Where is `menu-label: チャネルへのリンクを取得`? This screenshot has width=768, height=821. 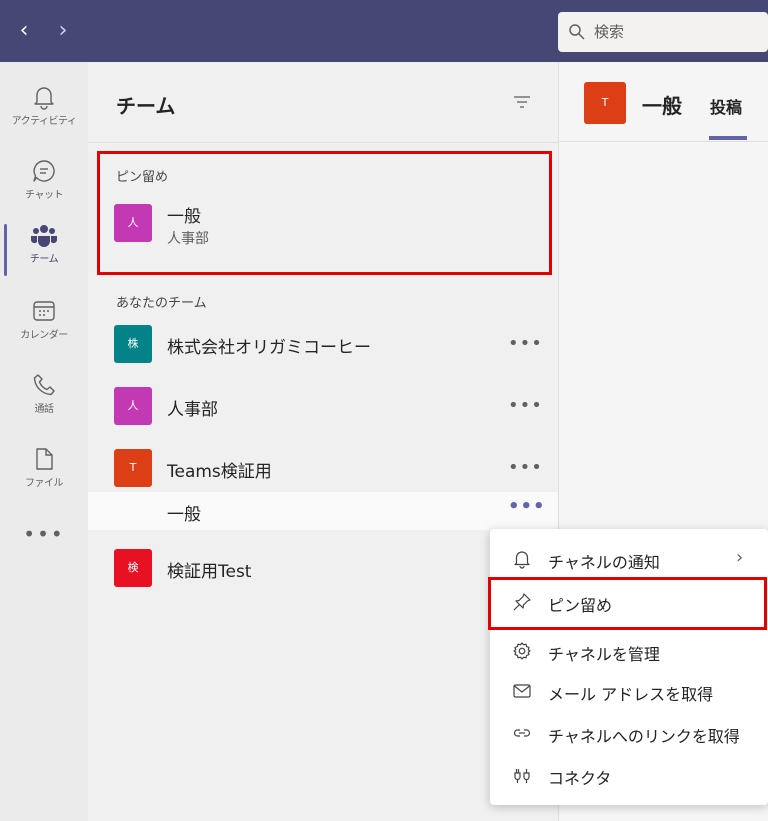
menu-label: チャネルへのリンクを取得 is located at coordinates (644, 736).